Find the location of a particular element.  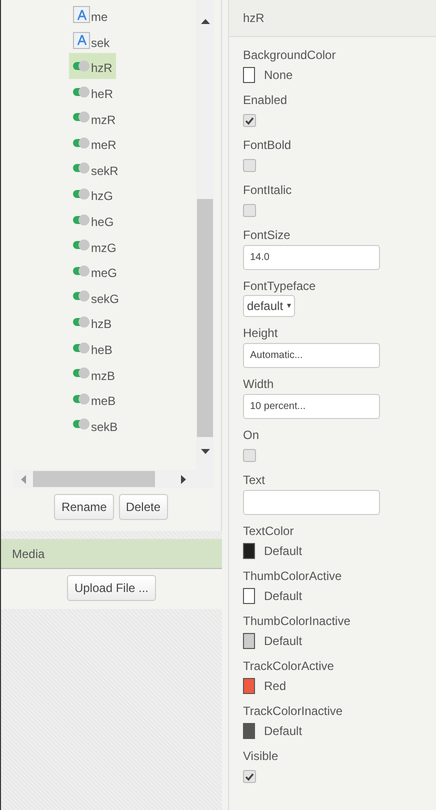

color-value: None is located at coordinates (278, 75).